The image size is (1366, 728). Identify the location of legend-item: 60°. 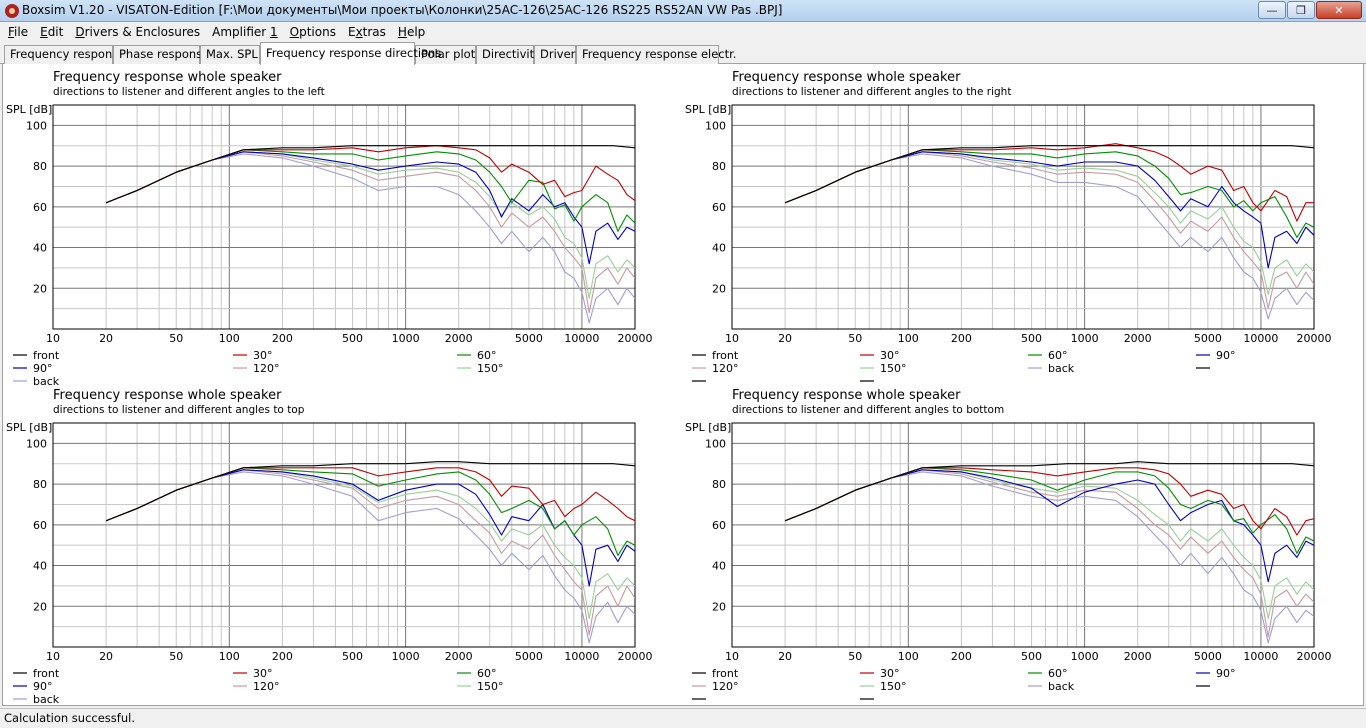
(477, 355).